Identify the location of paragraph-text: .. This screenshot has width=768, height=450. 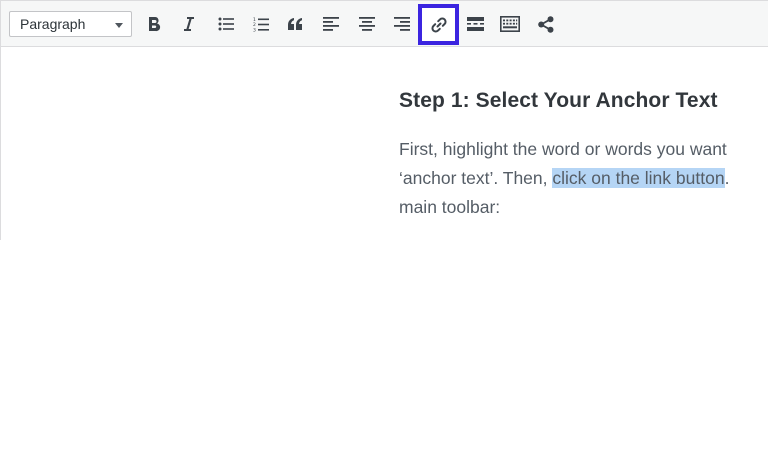
(727, 178).